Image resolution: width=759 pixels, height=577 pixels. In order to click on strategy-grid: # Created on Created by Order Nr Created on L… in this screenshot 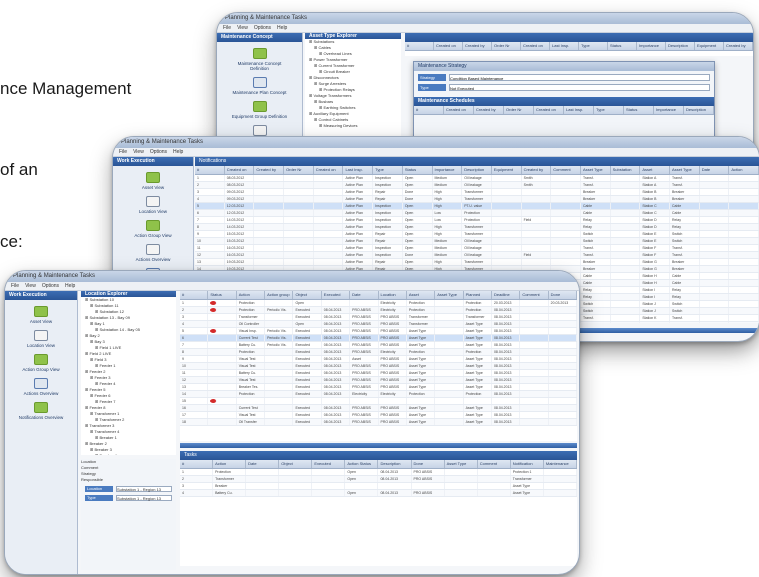, I will do `click(579, 49)`.